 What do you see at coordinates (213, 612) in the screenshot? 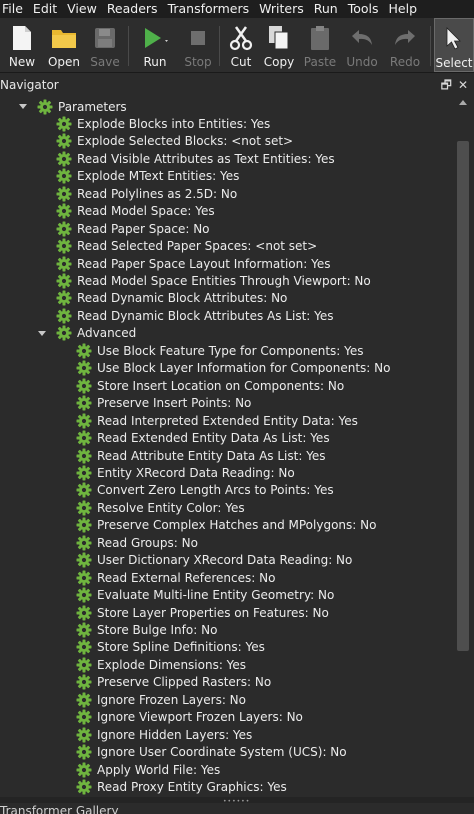
I see `tree-item-label: Store Layer Properties on Features: No` at bounding box center [213, 612].